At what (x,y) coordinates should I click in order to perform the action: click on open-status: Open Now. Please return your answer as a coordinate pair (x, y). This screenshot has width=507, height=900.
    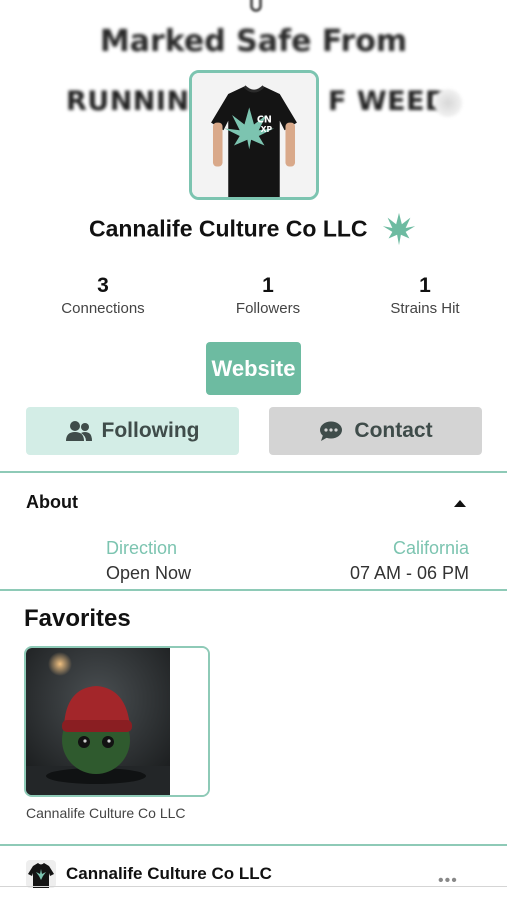
    Looking at the image, I should click on (149, 573).